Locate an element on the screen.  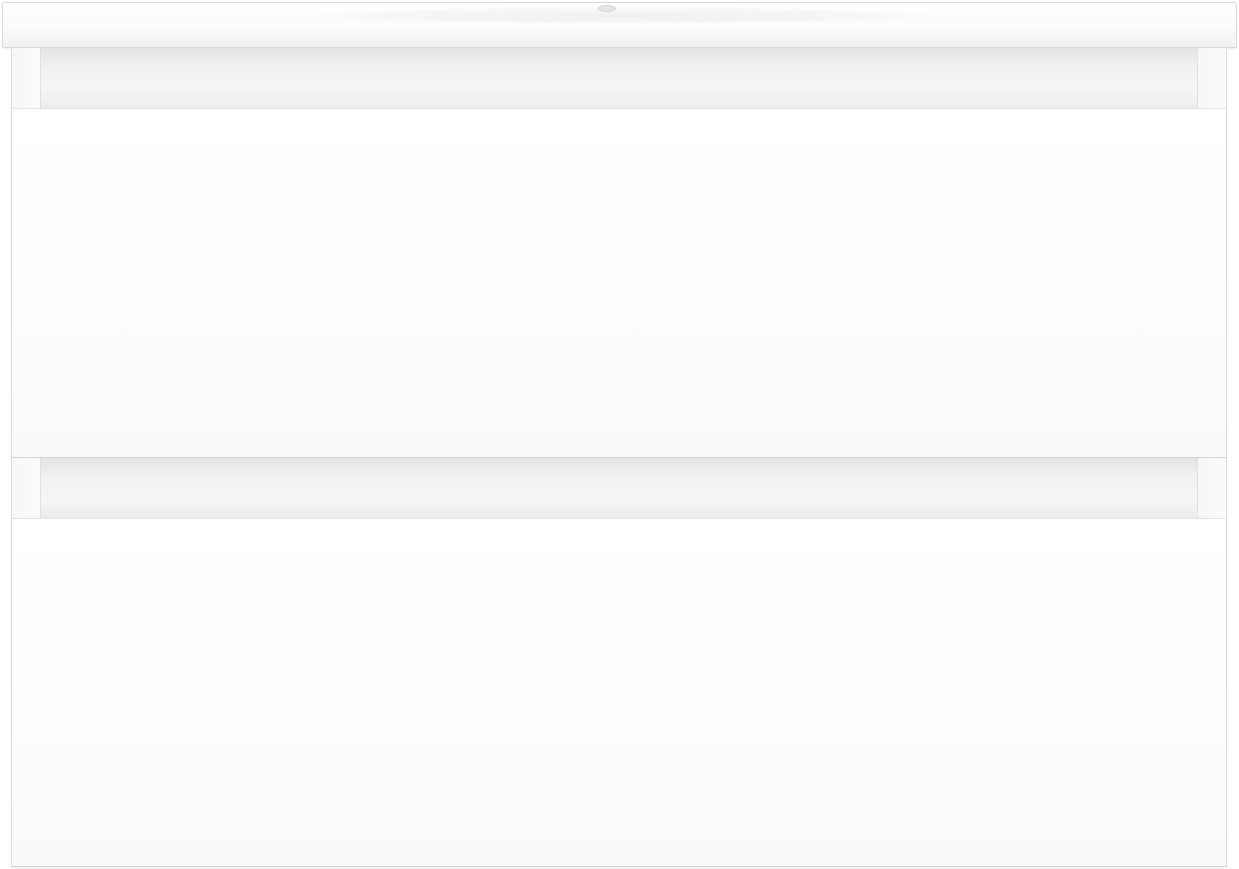
upper-handle-recess is located at coordinates (619, 78).